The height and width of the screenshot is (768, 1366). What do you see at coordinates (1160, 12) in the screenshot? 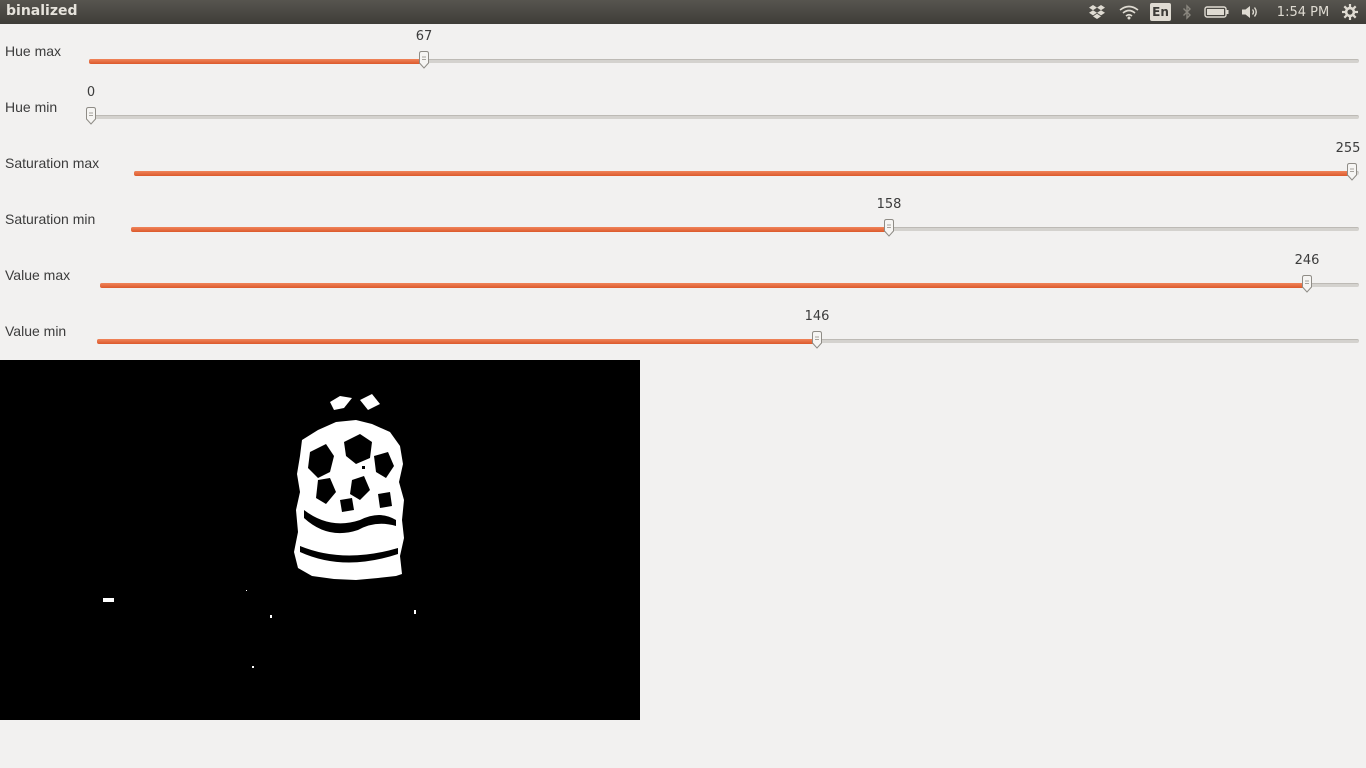
I see `keyboard-layout-indicator: En` at bounding box center [1160, 12].